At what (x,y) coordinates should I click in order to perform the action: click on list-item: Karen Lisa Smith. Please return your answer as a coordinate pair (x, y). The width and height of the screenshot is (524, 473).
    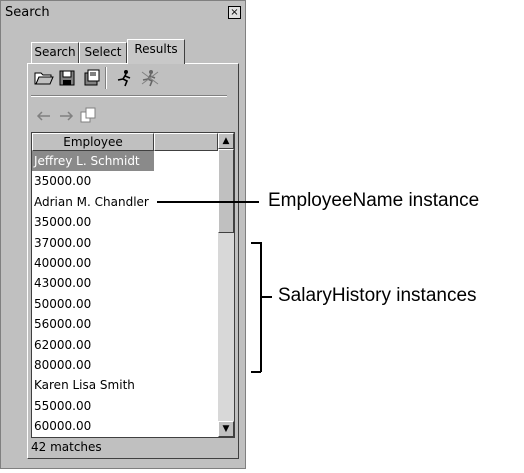
    Looking at the image, I should click on (125, 385).